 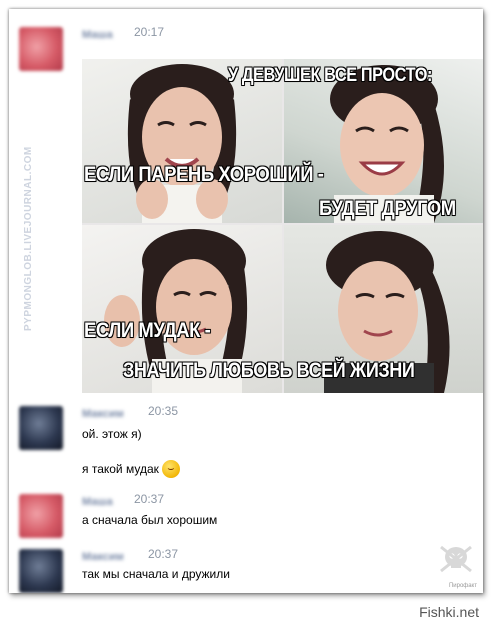 I want to click on message-time: 20:35, so click(x=163, y=411).